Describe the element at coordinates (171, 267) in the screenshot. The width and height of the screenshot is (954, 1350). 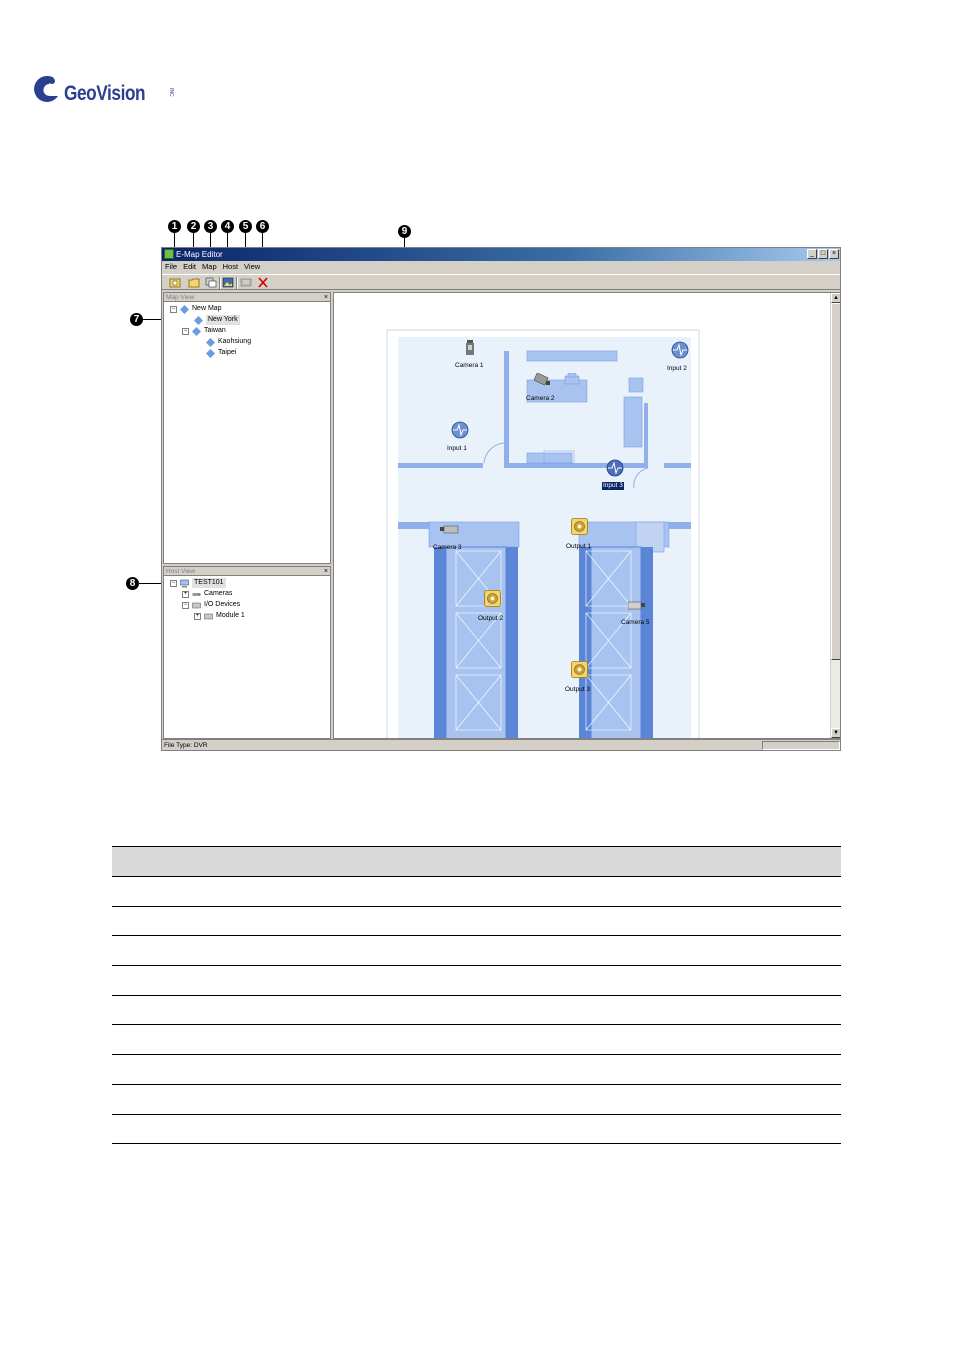
I see `menu-file: File` at that location.